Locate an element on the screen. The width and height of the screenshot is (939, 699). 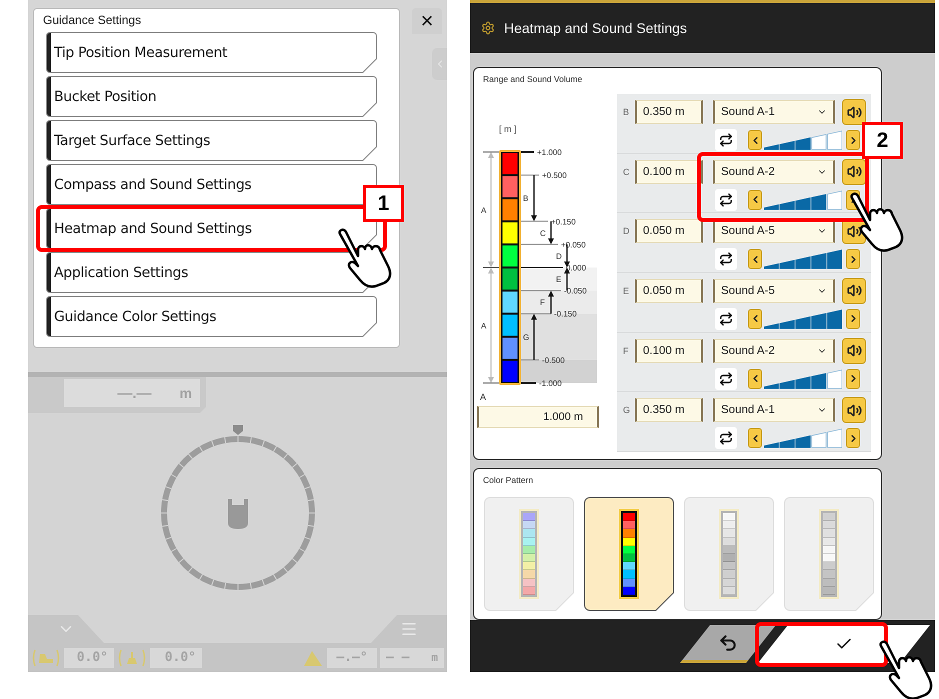
unit-label: [ m ] is located at coordinates (507, 129).